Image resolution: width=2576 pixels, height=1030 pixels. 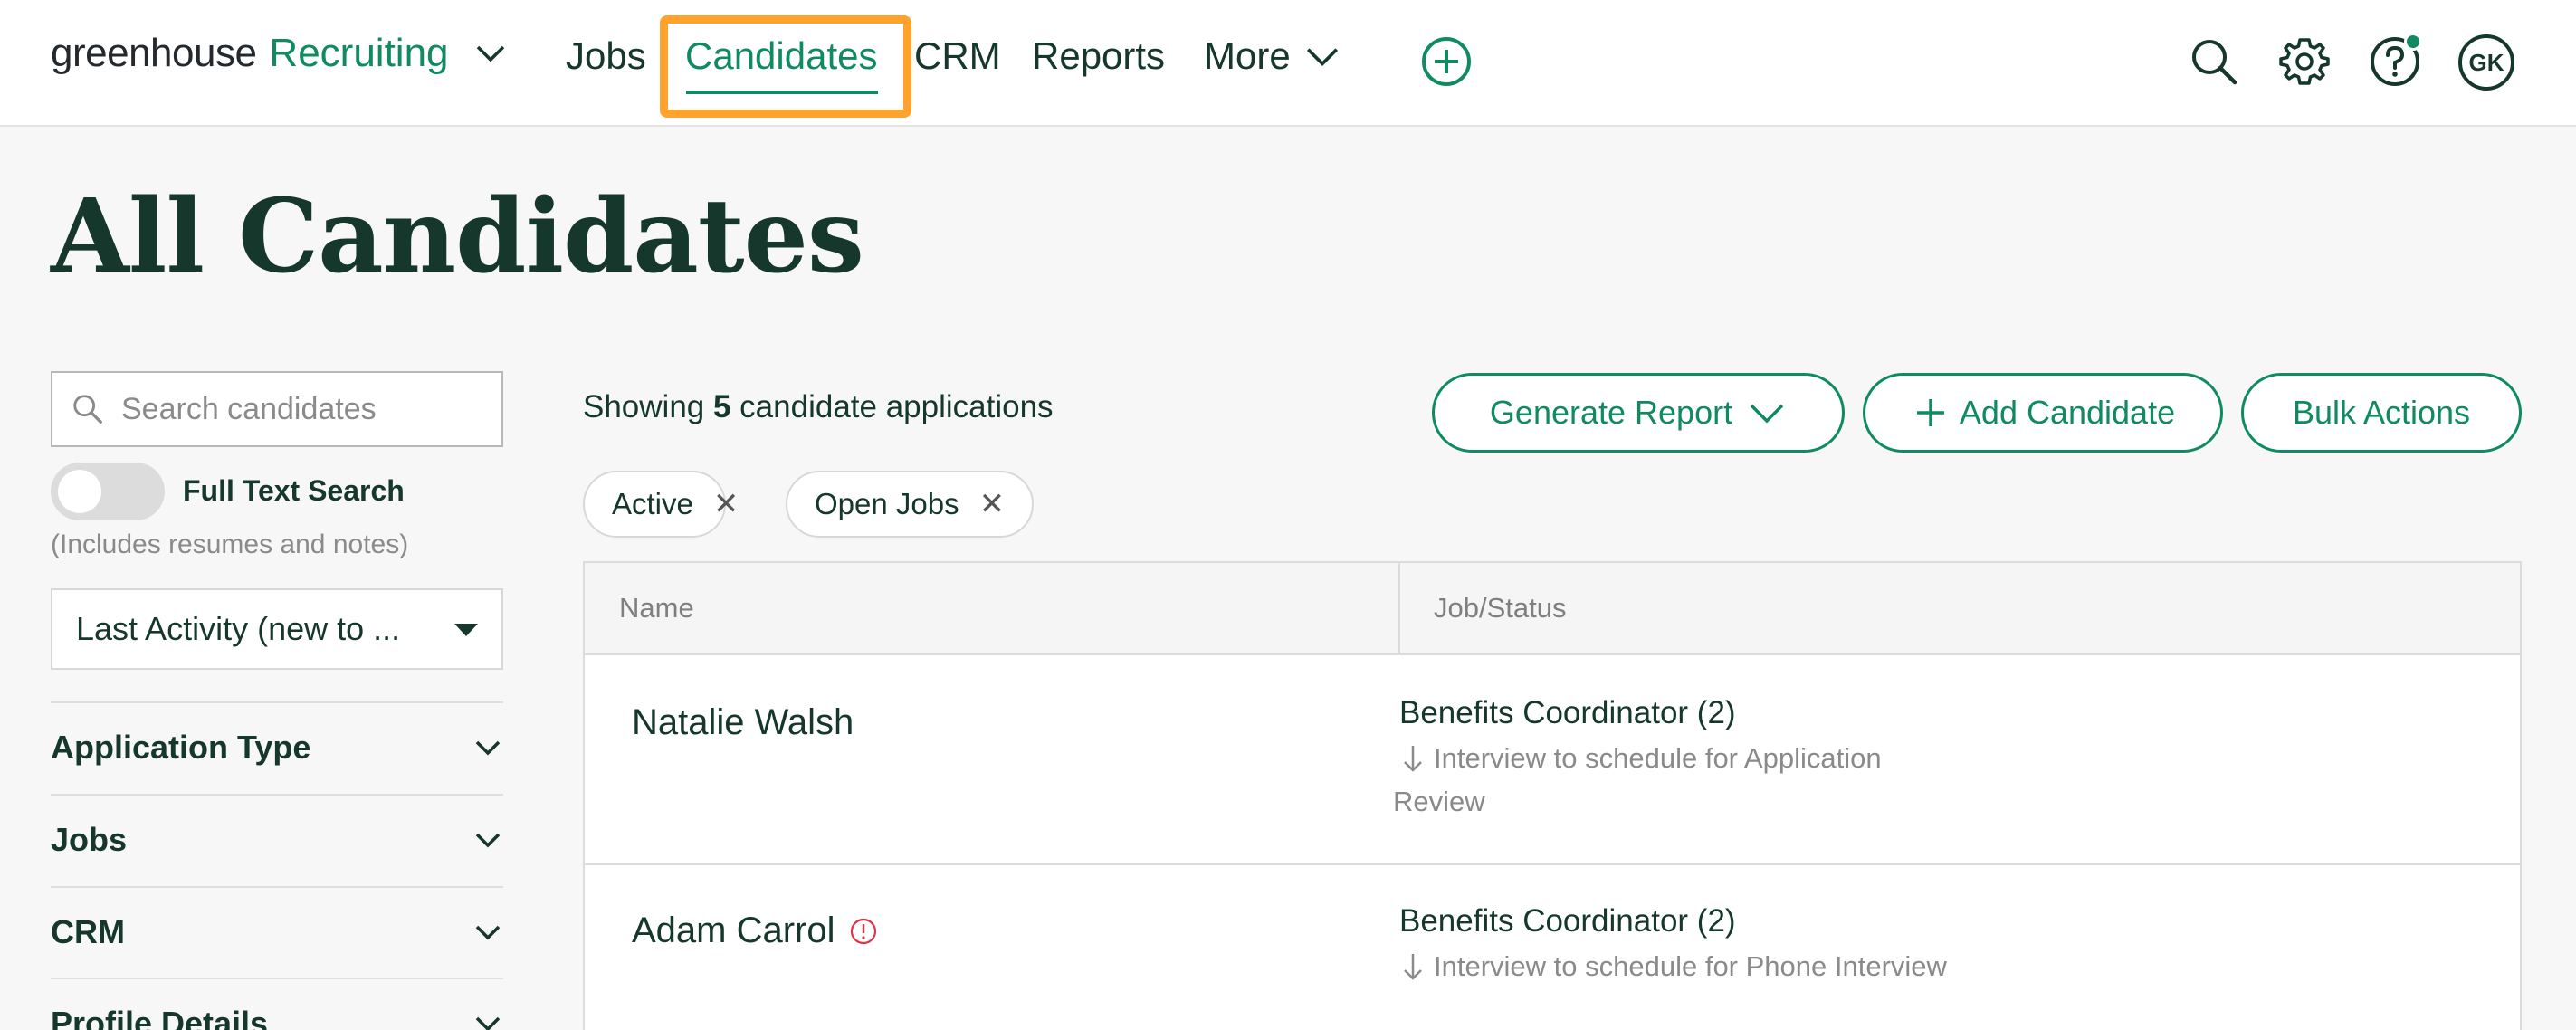 I want to click on results-count-text: Showing 5 candidate applications, so click(x=819, y=407).